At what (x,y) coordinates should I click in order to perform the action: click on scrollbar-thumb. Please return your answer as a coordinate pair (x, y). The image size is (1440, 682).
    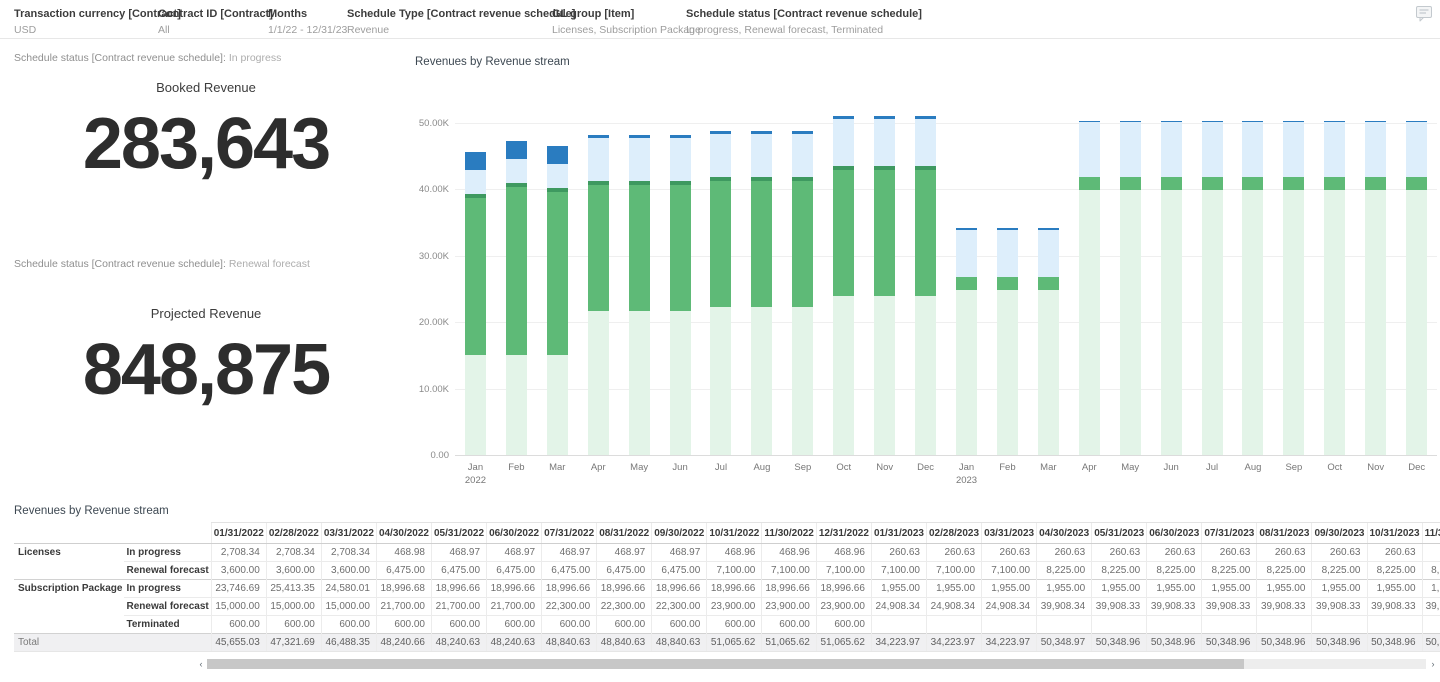
    Looking at the image, I should click on (725, 664).